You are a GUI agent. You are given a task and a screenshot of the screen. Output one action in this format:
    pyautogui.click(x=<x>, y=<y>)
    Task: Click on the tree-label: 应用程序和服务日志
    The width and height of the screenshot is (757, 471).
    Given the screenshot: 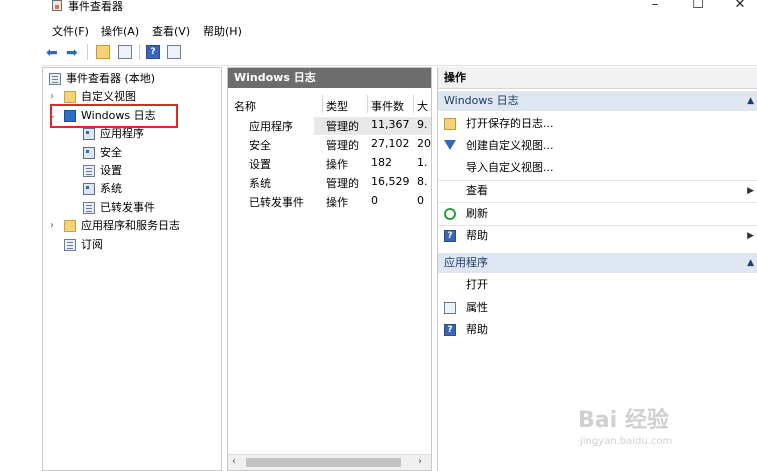 What is the action you would take?
    pyautogui.click(x=130, y=225)
    